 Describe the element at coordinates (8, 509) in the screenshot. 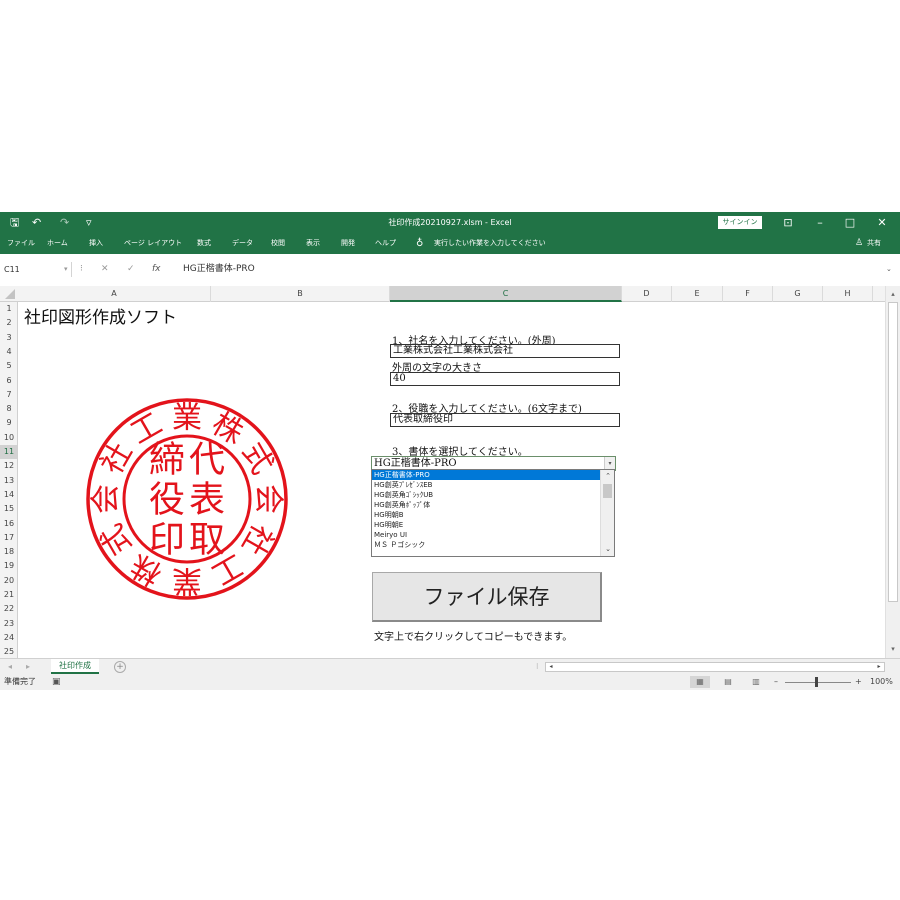

I see `row-header: 15` at that location.